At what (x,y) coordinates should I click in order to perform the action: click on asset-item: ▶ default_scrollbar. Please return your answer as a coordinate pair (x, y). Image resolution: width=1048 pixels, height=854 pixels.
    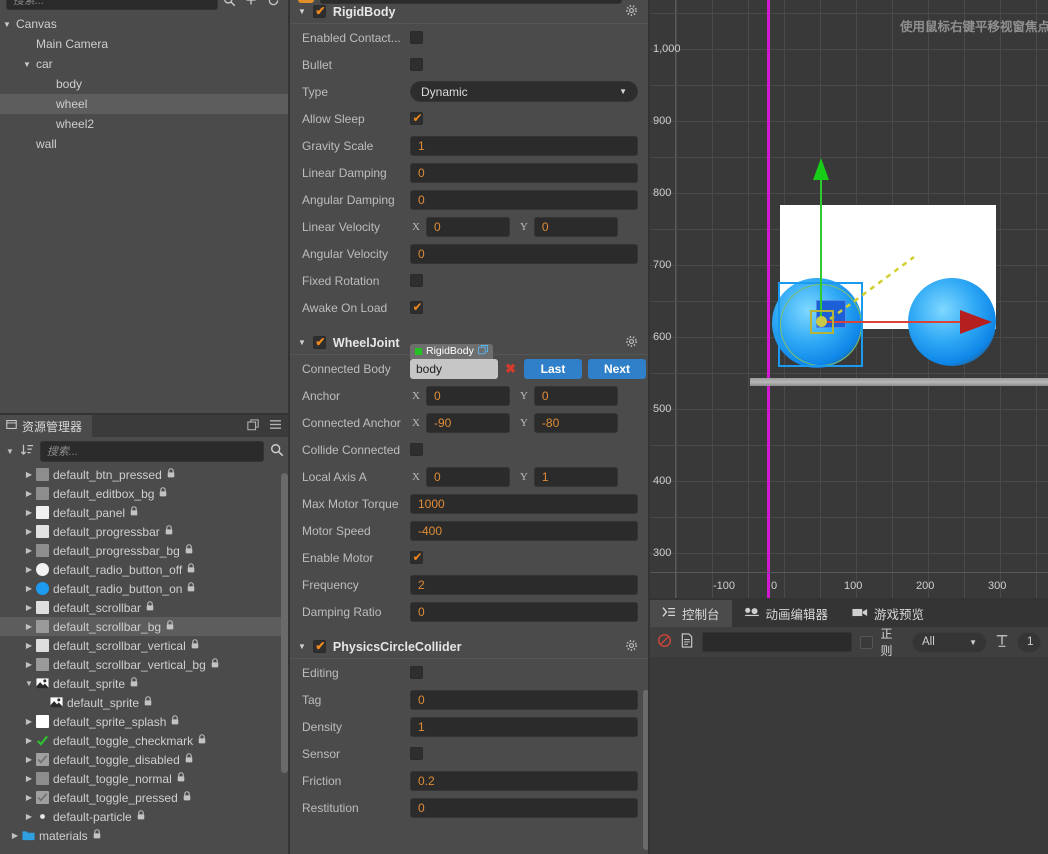
    Looking at the image, I should click on (145, 607).